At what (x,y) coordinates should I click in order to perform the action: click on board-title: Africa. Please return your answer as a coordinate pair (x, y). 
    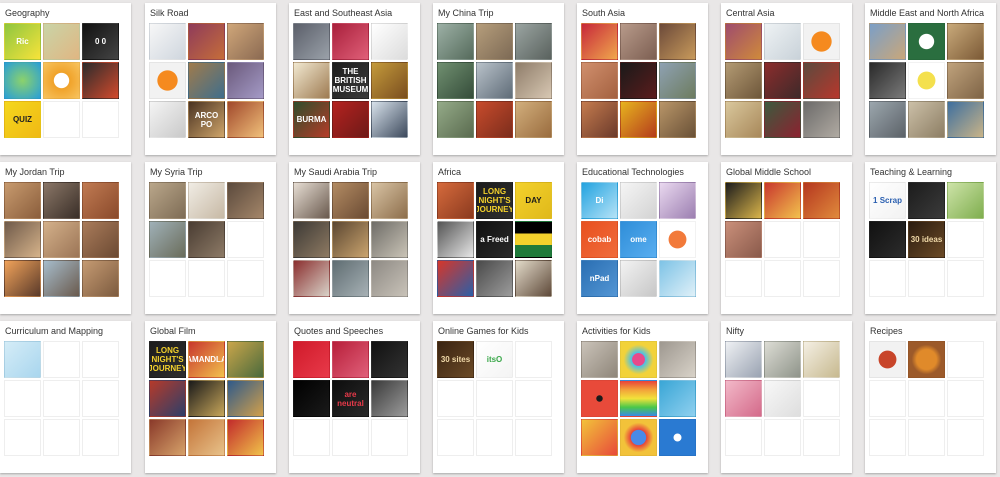
    Looking at the image, I should click on (499, 172).